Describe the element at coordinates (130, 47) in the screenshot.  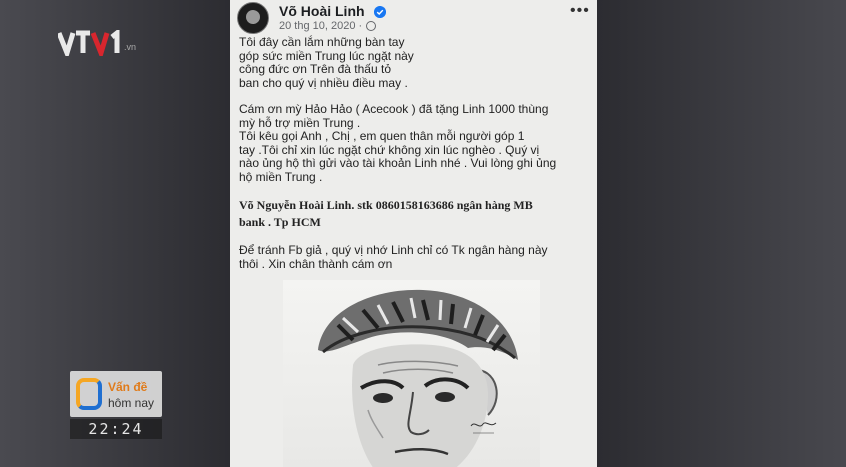
I see `vtv1-logo-suffix: .vn` at that location.